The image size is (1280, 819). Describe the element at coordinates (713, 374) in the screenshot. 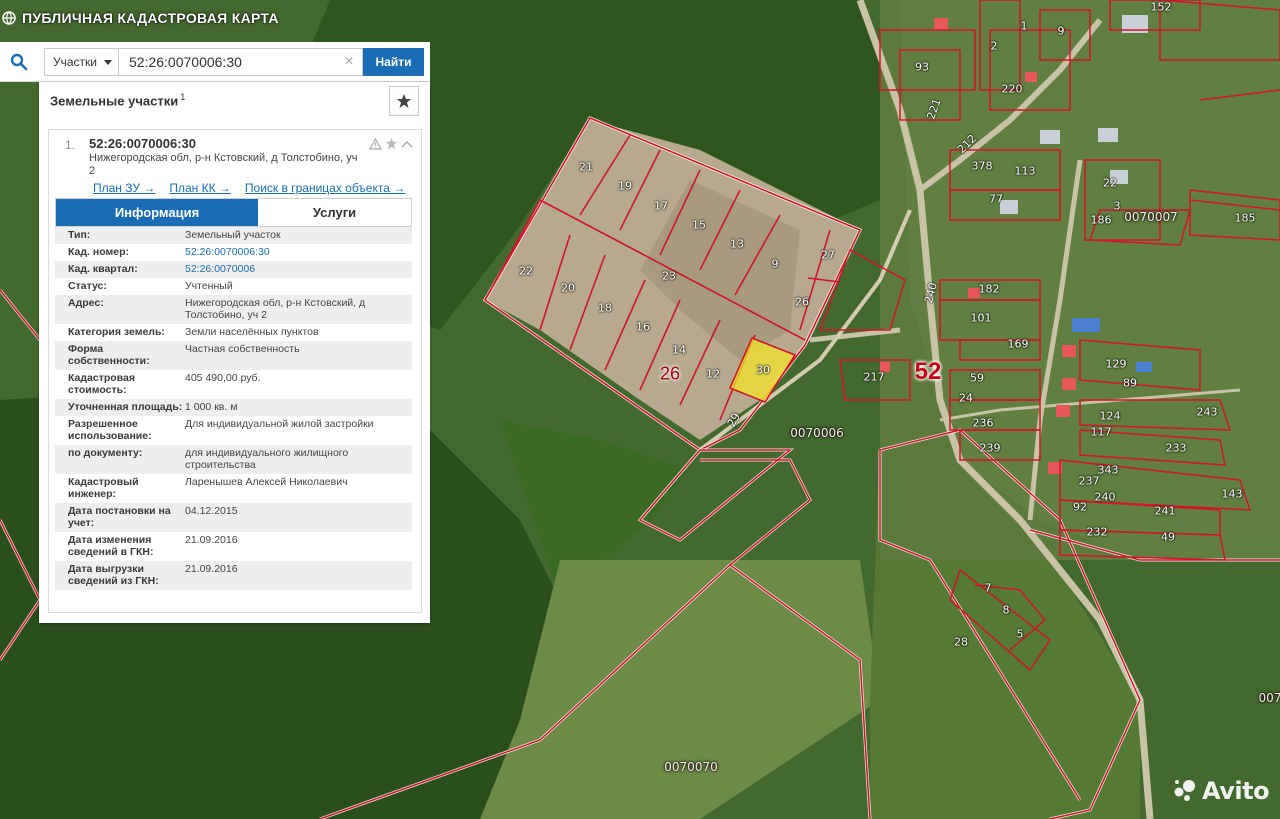

I see `plot-number: 12` at that location.